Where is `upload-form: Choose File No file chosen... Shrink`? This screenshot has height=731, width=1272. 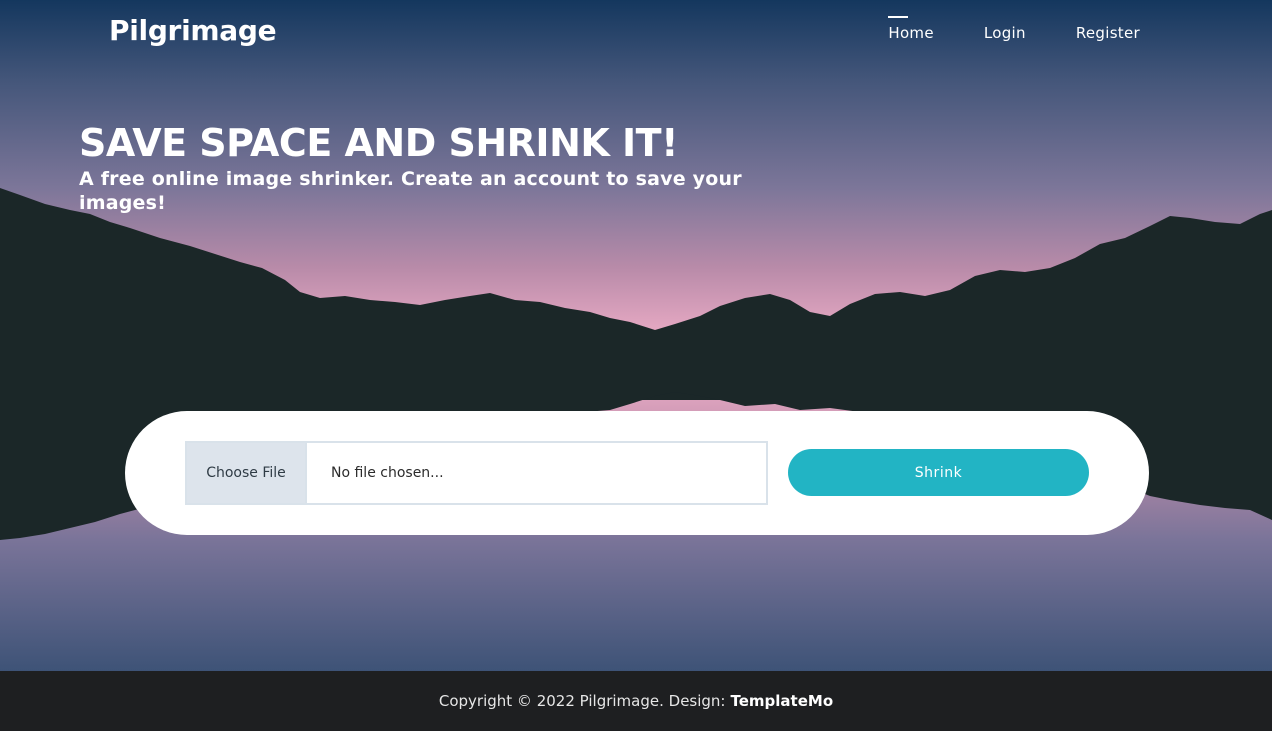
upload-form: Choose File No file chosen... Shrink is located at coordinates (637, 473).